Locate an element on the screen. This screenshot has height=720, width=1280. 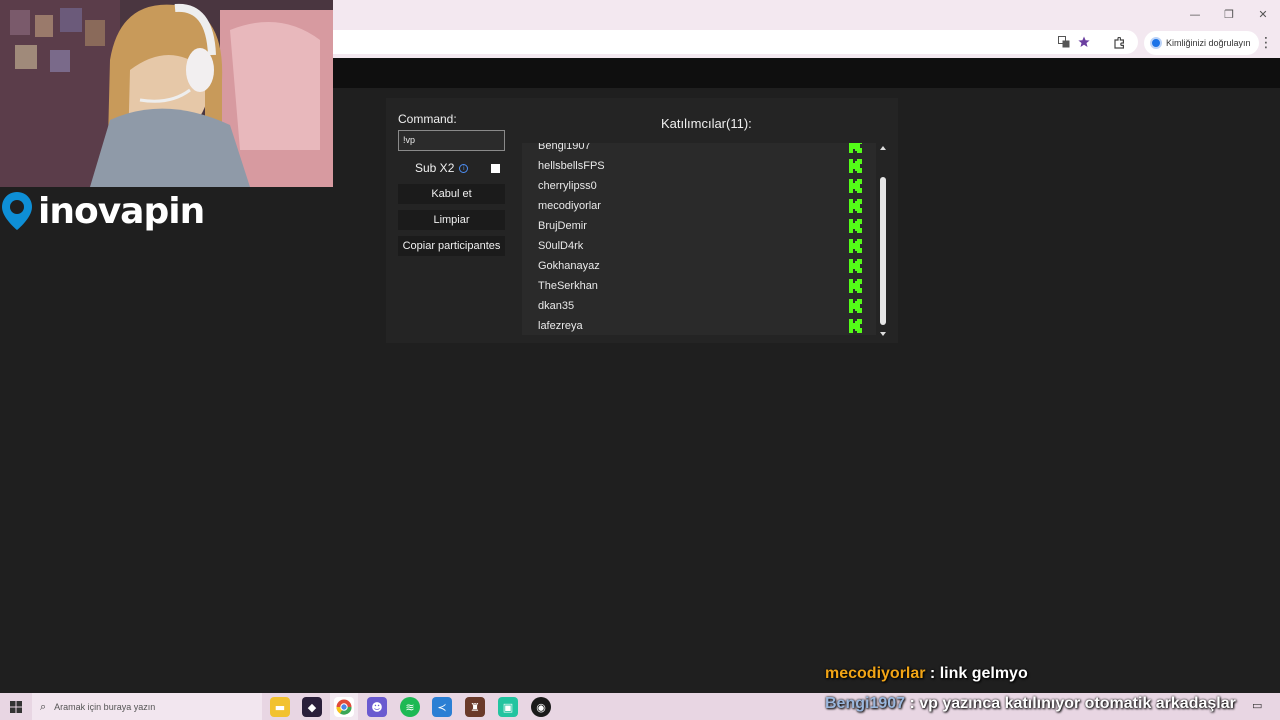
sub-x2-row: Sub X2 i is located at coordinates (452, 168).